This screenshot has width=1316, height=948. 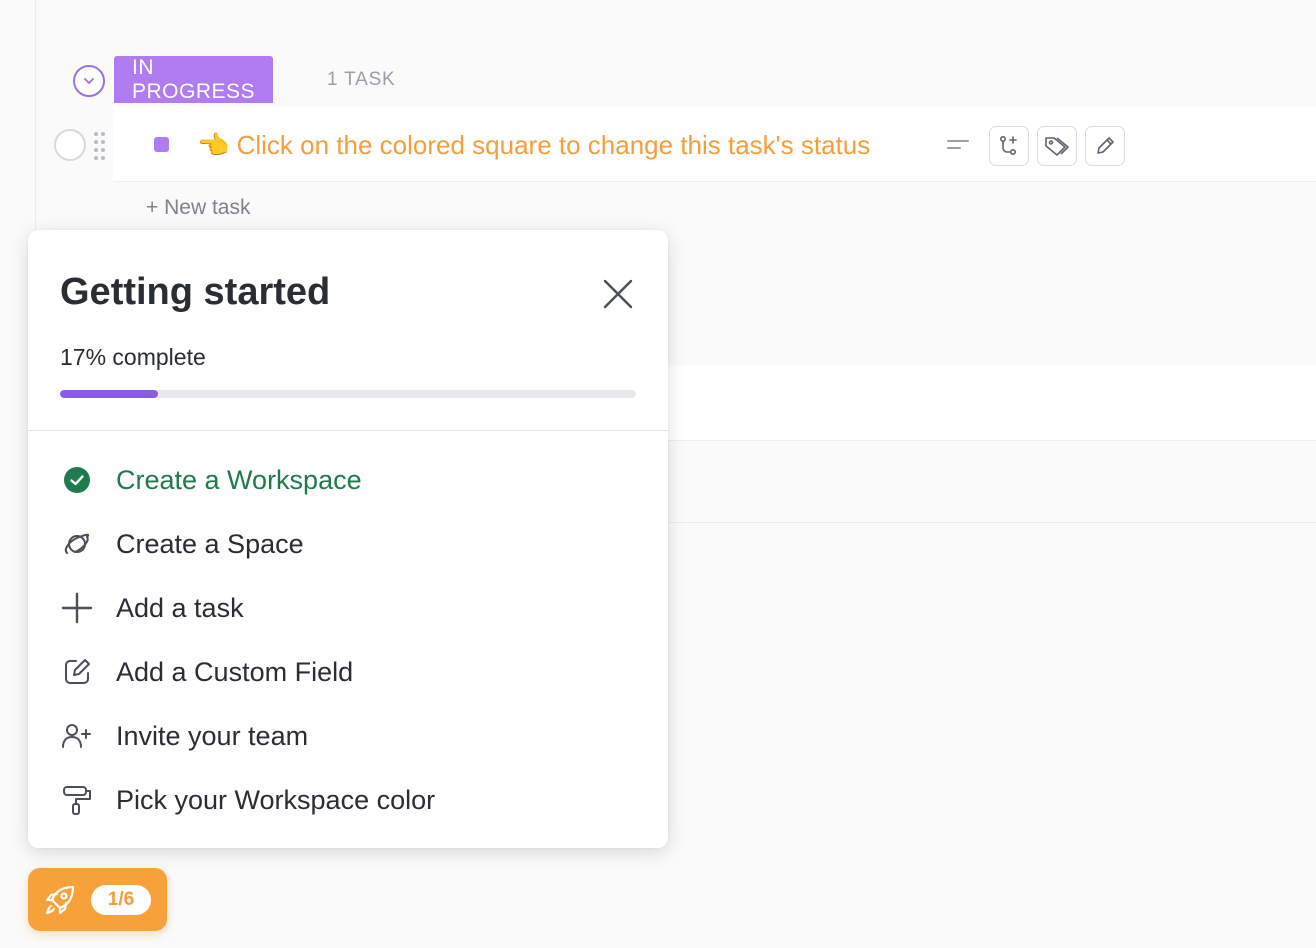 I want to click on task-complete-checkbox, so click(x=70, y=145).